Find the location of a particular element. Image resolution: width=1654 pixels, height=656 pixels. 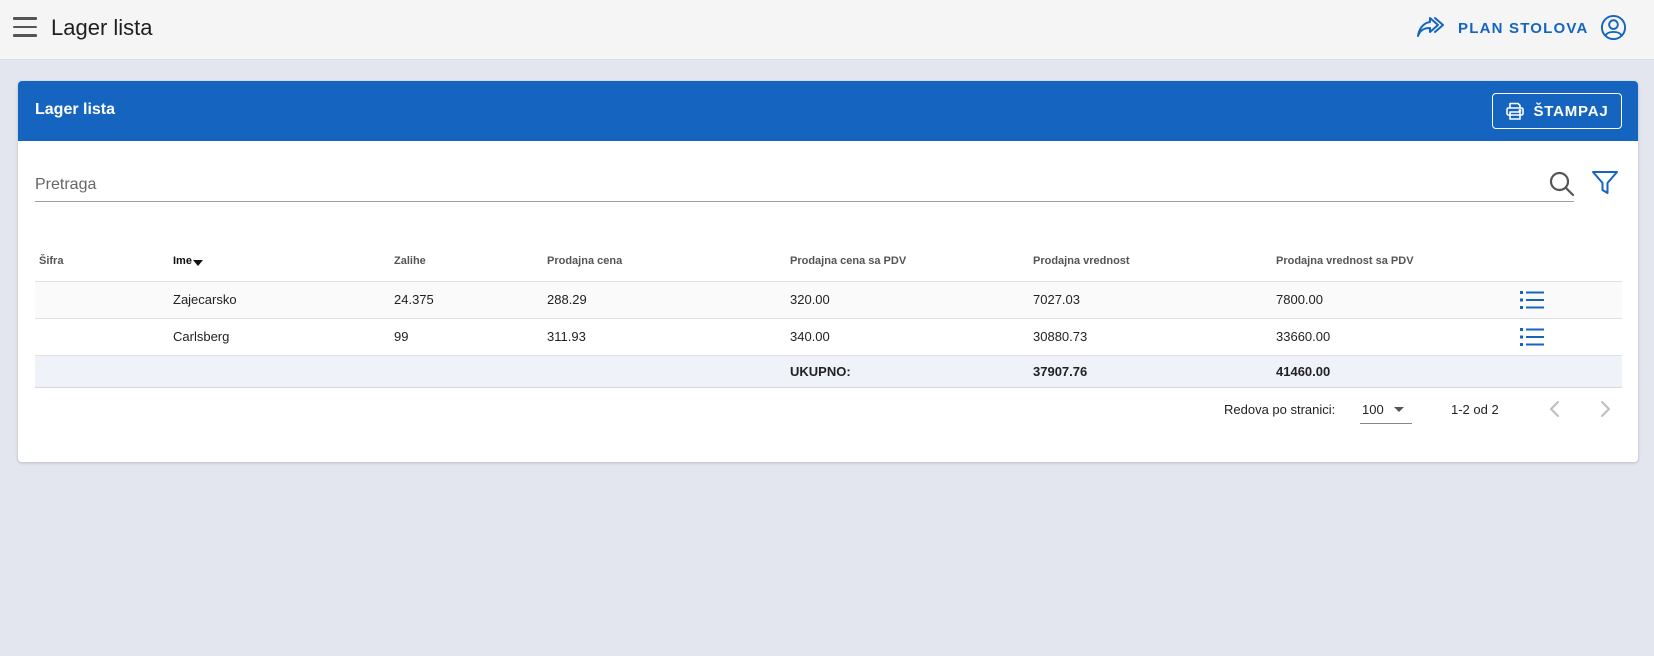

search-field is located at coordinates (804, 185).